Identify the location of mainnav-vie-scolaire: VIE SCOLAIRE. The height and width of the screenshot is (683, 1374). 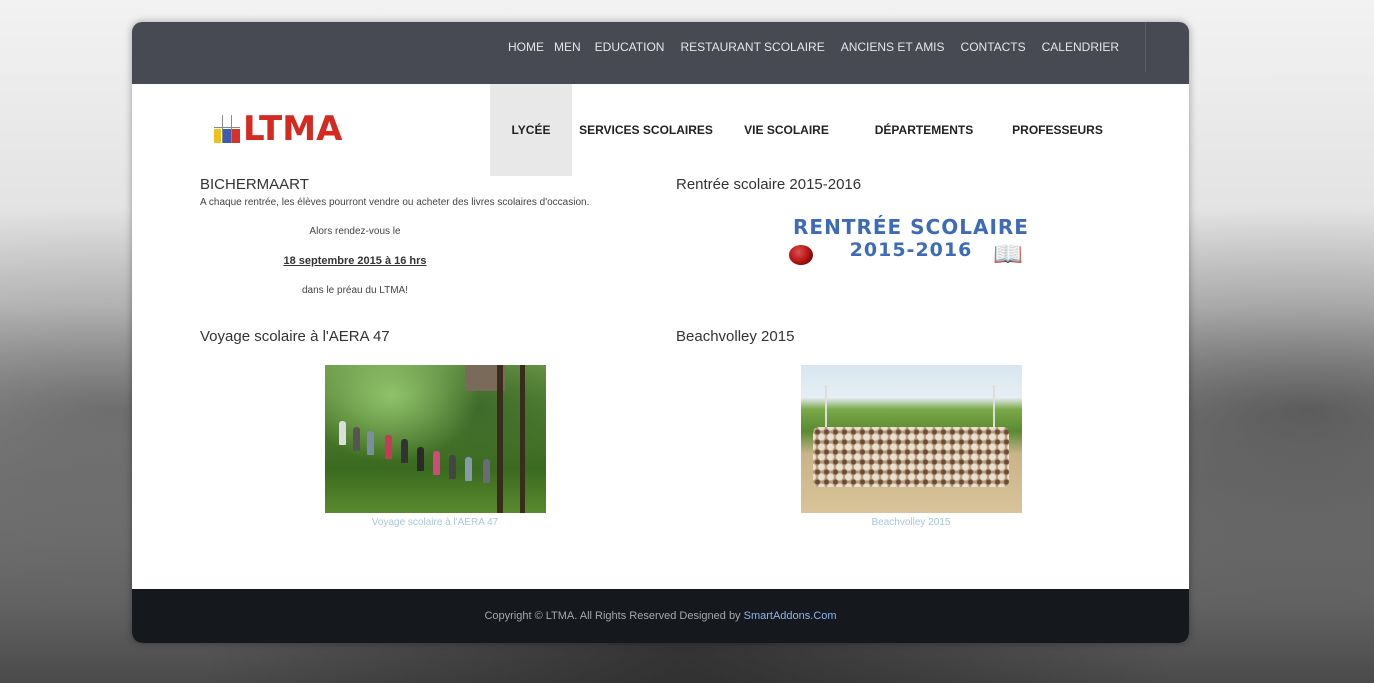
(786, 130).